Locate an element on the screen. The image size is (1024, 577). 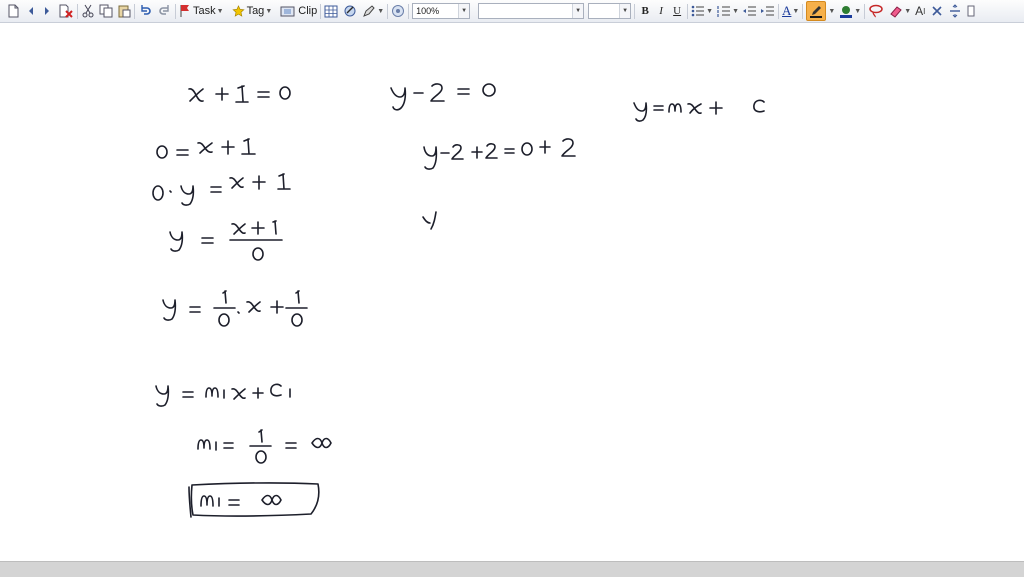
indent-button is located at coordinates (768, 11).